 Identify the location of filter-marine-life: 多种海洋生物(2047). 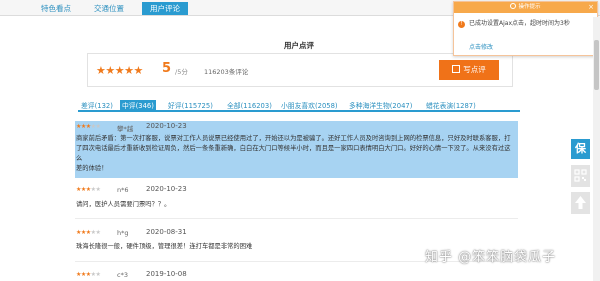
(380, 106).